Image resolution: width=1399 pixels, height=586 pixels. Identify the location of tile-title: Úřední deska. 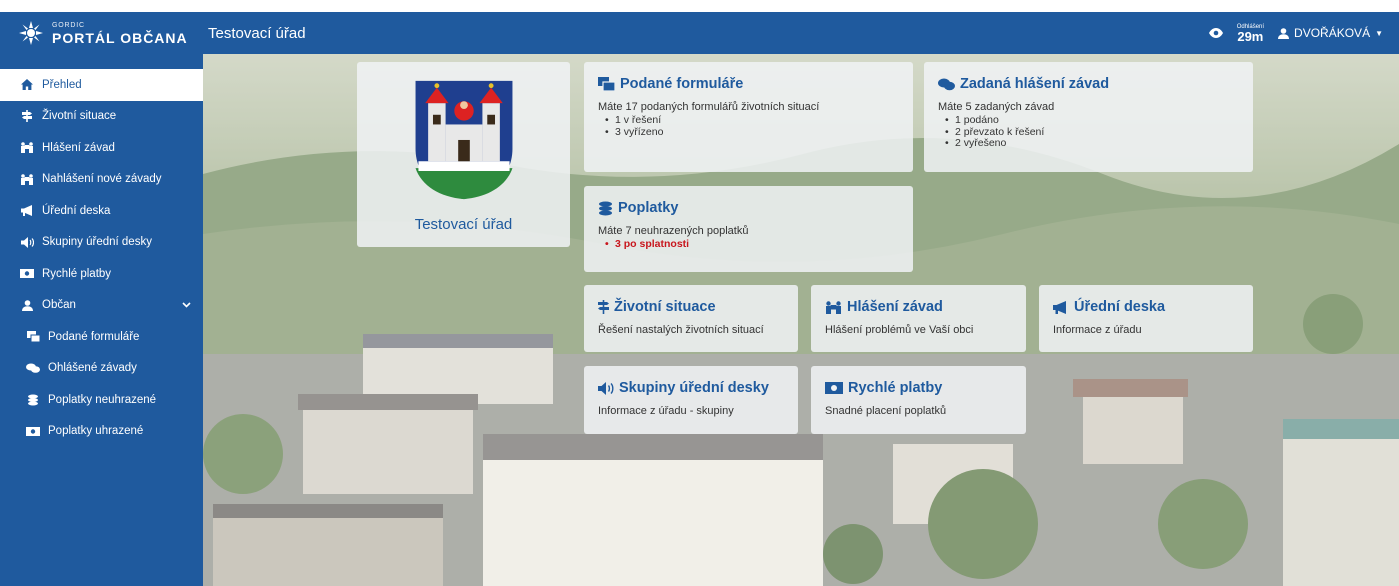
(1120, 307).